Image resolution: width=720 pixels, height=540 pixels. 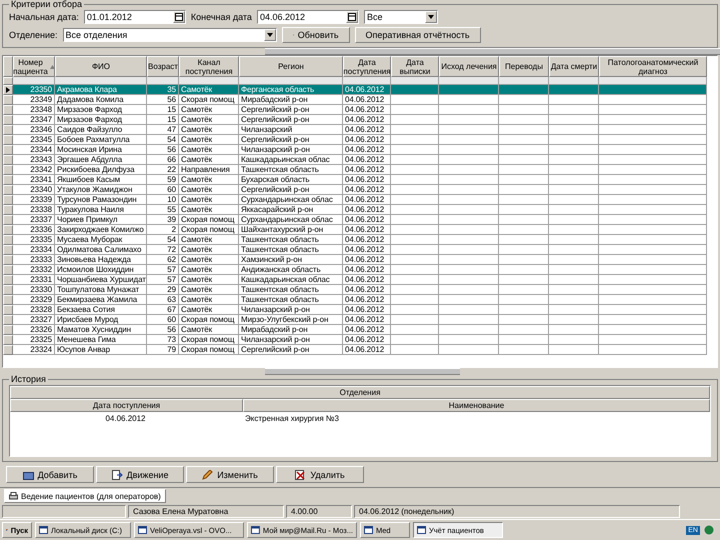 What do you see at coordinates (41, 299) in the screenshot?
I see `table-cell: 23329` at bounding box center [41, 299].